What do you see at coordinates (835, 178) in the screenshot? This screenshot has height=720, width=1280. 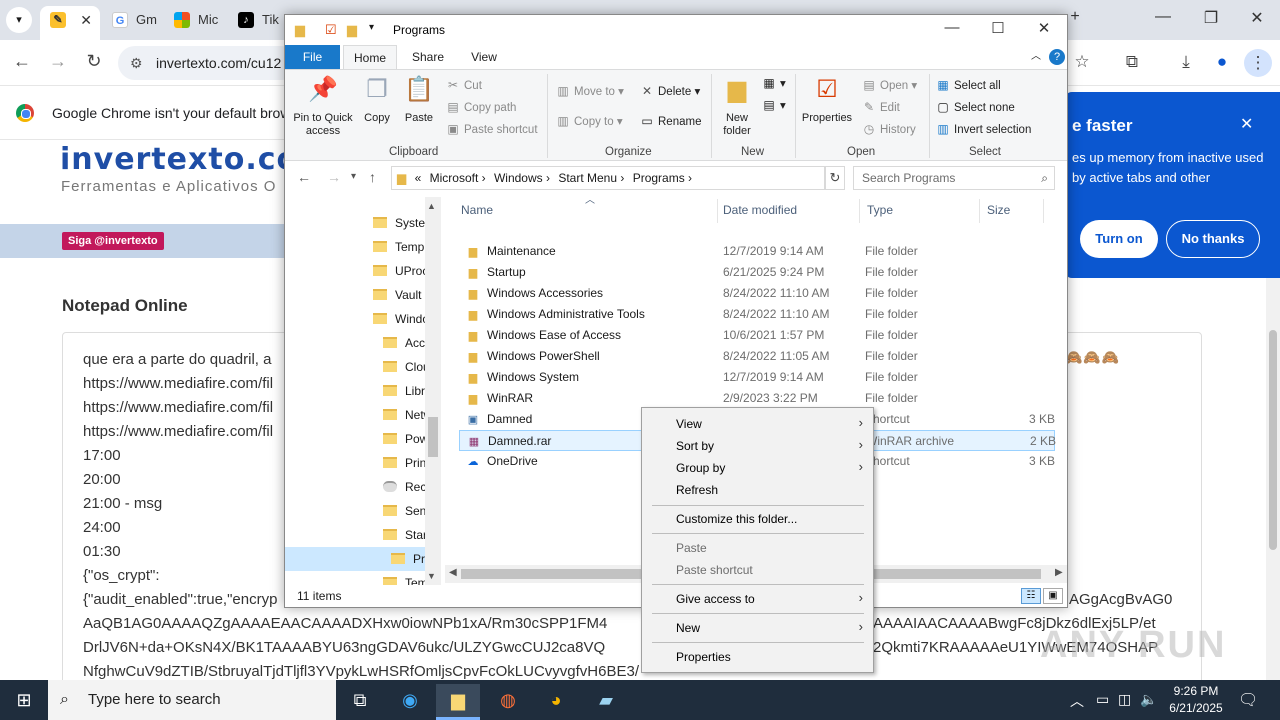 I see `refresh-icon: ↻` at bounding box center [835, 178].